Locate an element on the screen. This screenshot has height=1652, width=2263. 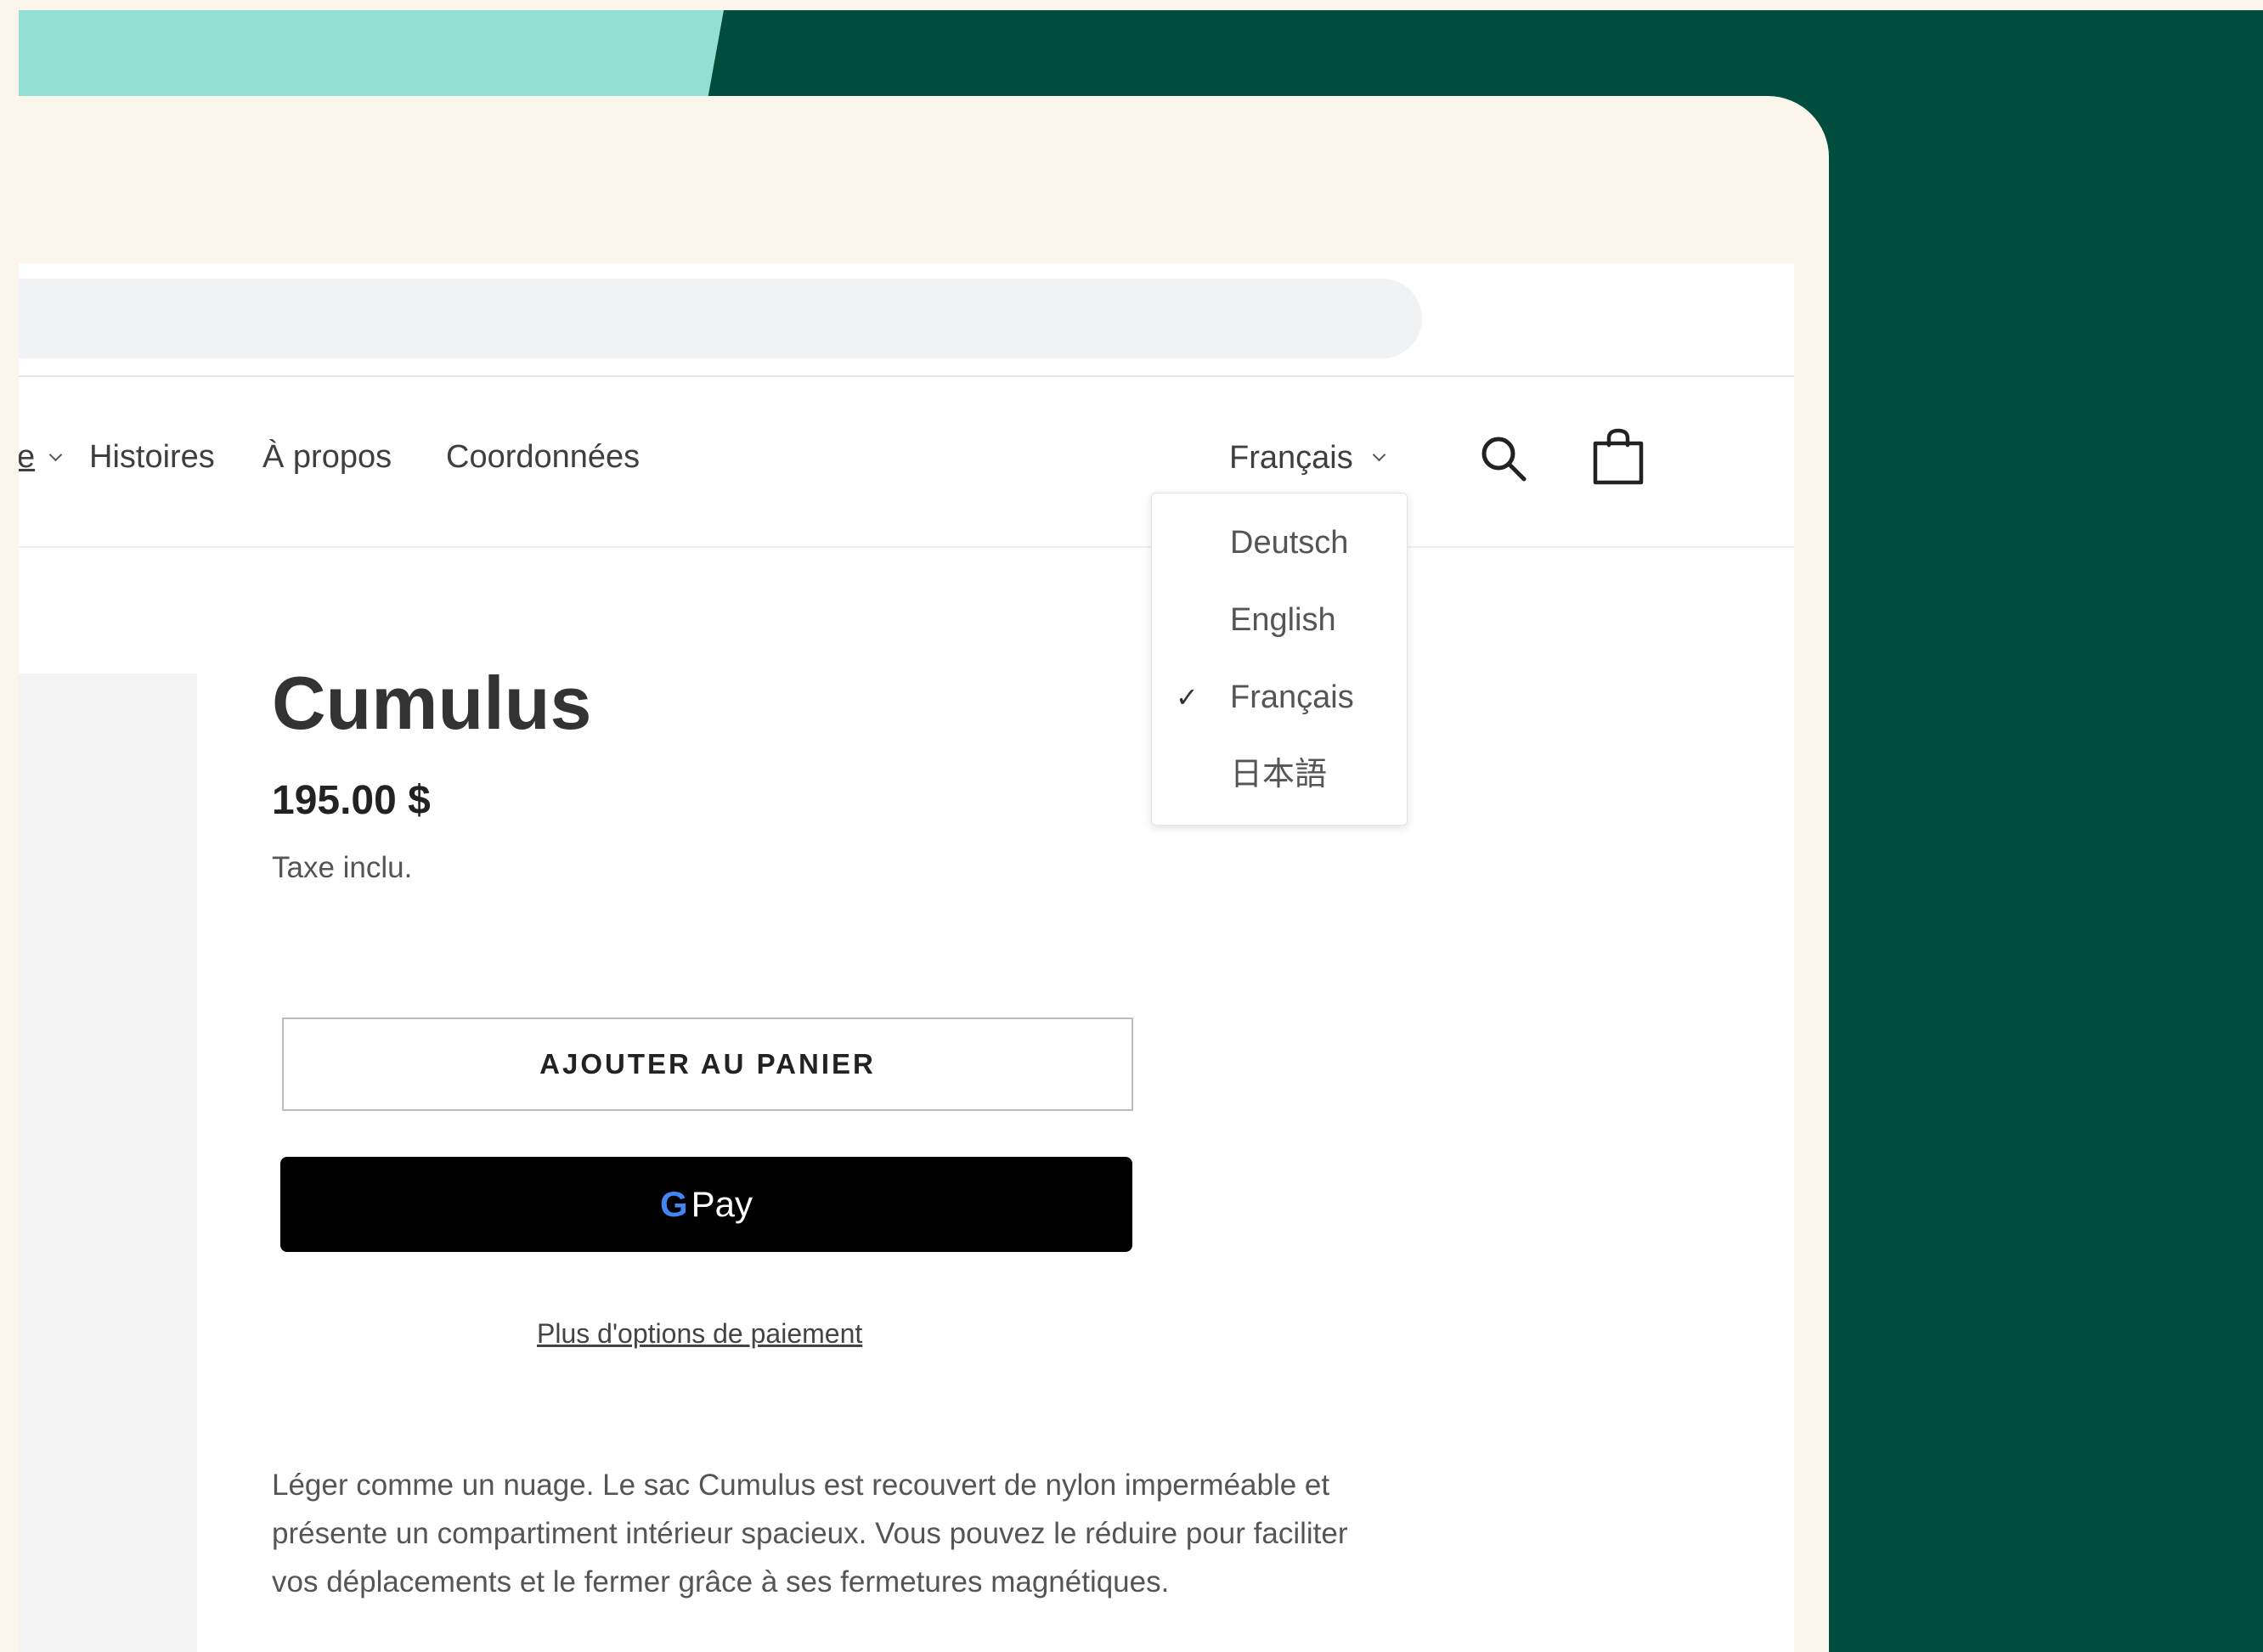
language-option-label: 日本語 is located at coordinates (1279, 774).